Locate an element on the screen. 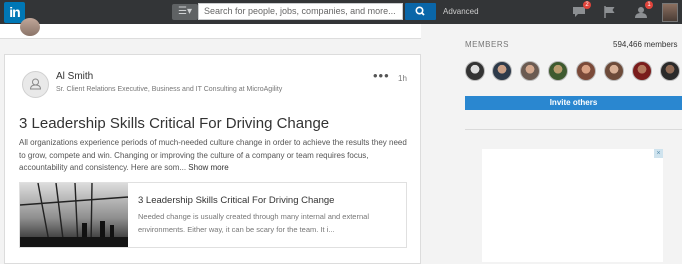 The image size is (682, 264). user-placeholder-icon is located at coordinates (35, 84).